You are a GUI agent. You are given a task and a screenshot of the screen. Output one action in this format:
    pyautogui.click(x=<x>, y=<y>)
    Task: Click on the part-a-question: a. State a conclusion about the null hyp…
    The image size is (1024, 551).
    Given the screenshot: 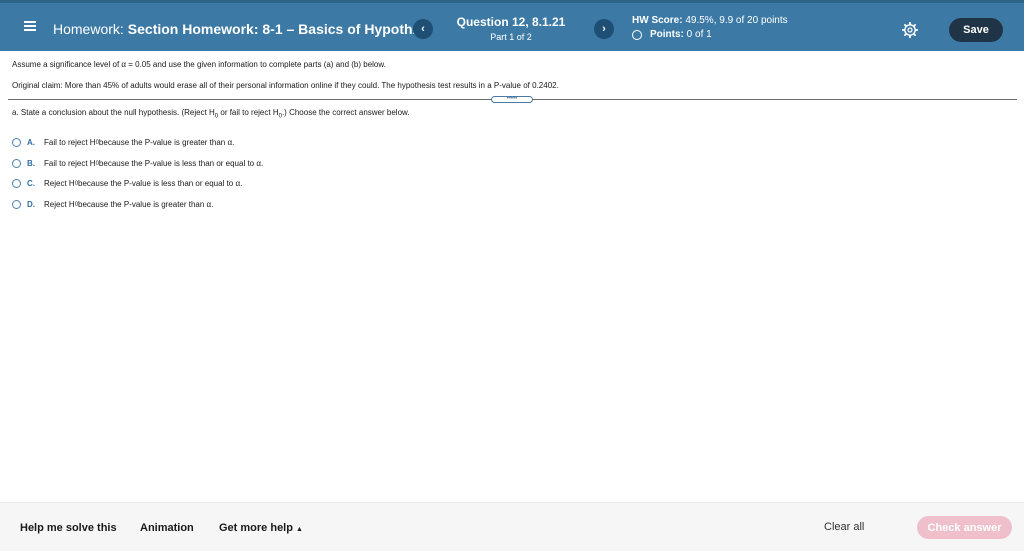 What is the action you would take?
    pyautogui.click(x=211, y=114)
    